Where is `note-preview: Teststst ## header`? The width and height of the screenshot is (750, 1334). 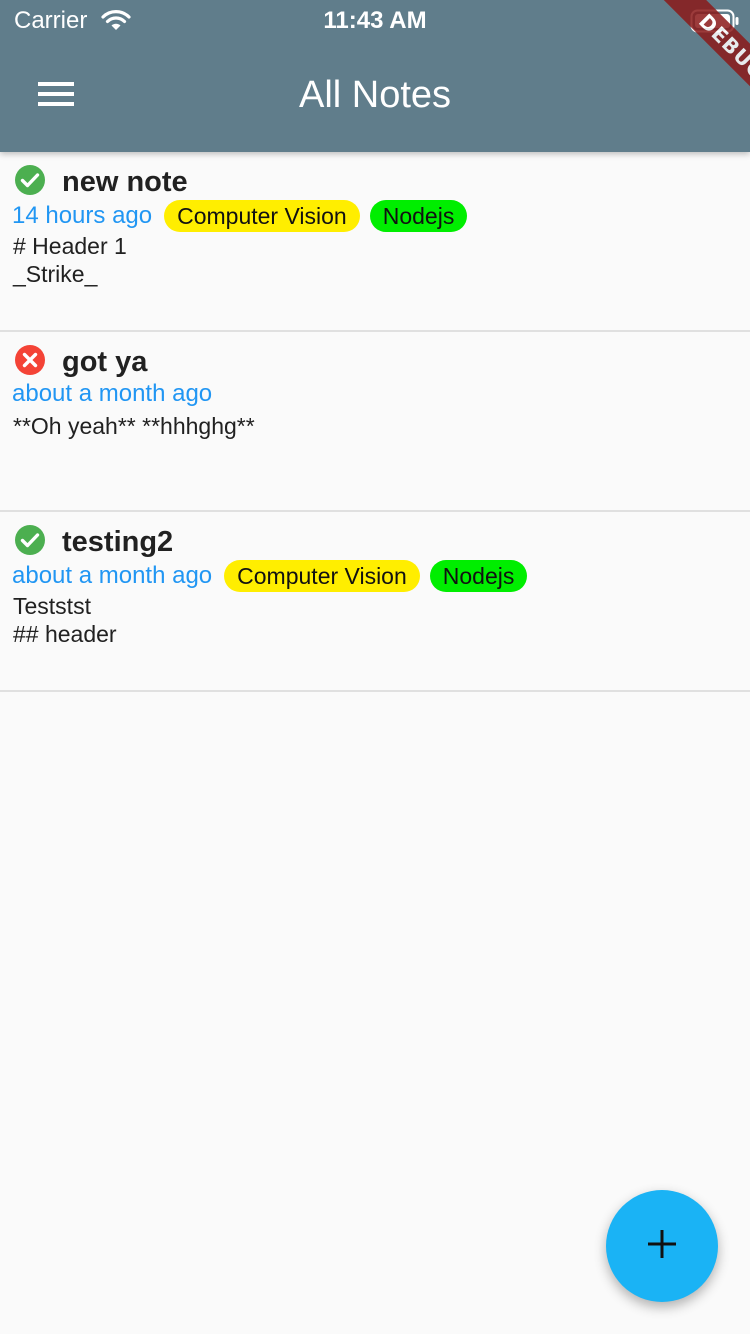 note-preview: Teststst ## header is located at coordinates (65, 620).